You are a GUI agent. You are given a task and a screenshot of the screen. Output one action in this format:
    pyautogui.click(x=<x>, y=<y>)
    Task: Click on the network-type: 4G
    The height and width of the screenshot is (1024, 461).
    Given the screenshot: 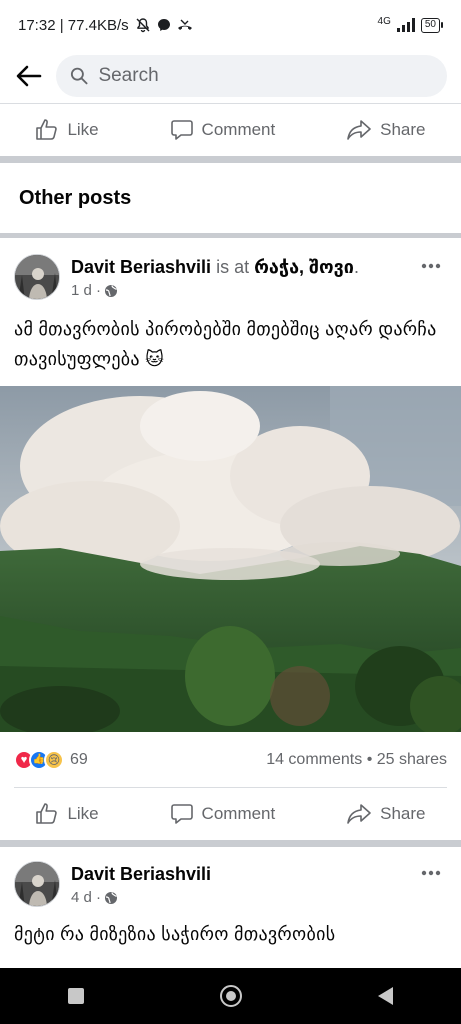 What is the action you would take?
    pyautogui.click(x=384, y=21)
    